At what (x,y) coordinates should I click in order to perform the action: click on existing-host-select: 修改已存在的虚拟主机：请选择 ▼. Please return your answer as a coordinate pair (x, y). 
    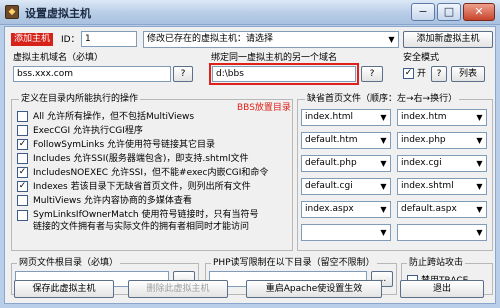
    Looking at the image, I should click on (271, 39).